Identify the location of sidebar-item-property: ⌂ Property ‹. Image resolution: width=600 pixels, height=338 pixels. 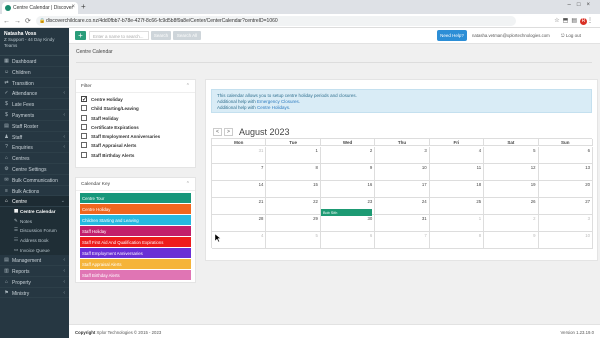
(34, 282).